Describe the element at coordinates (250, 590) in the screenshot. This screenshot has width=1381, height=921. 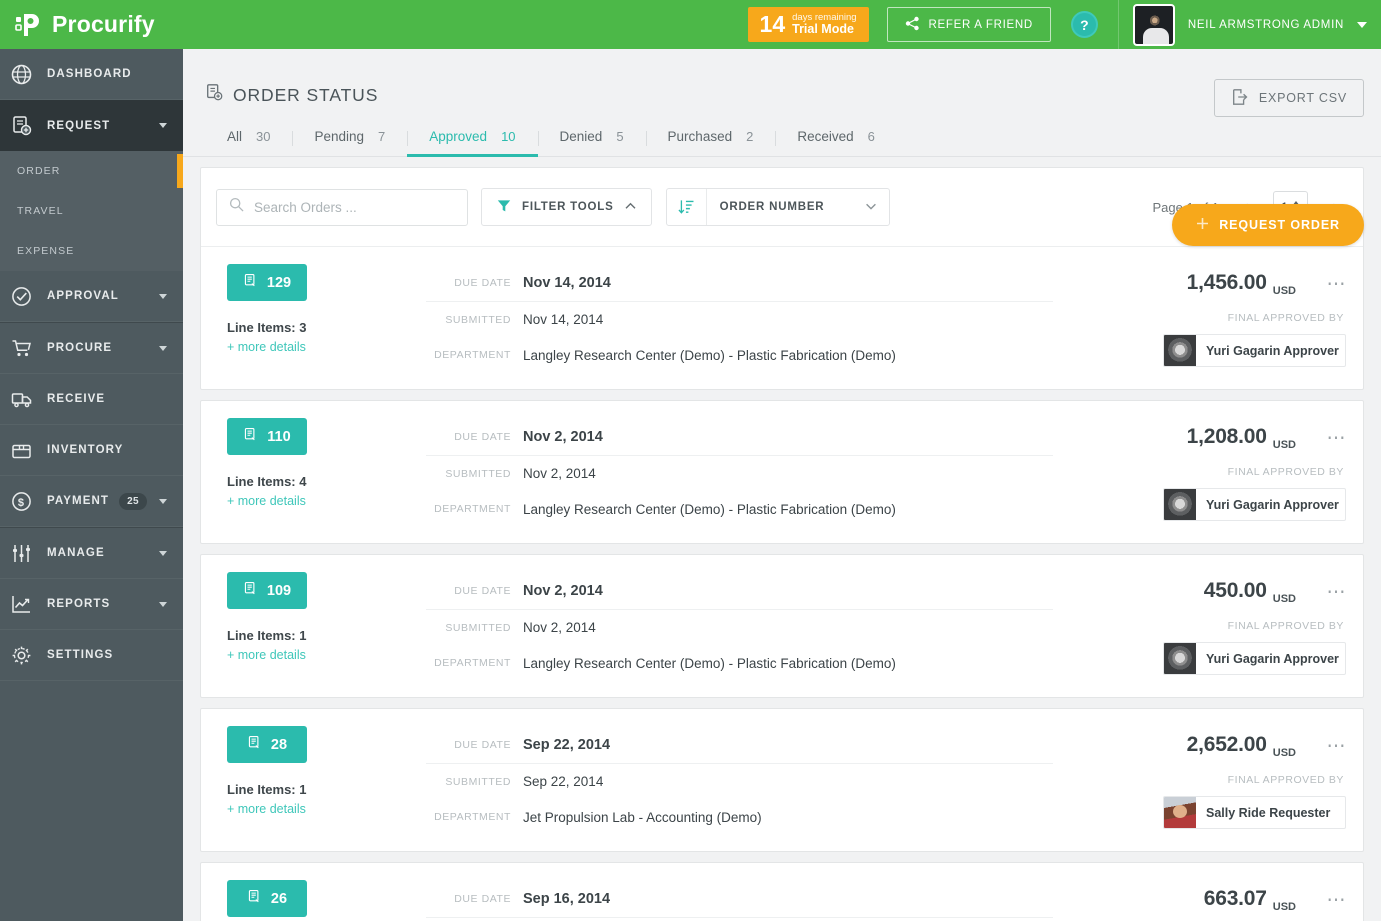
I see `order-doc-icon` at that location.